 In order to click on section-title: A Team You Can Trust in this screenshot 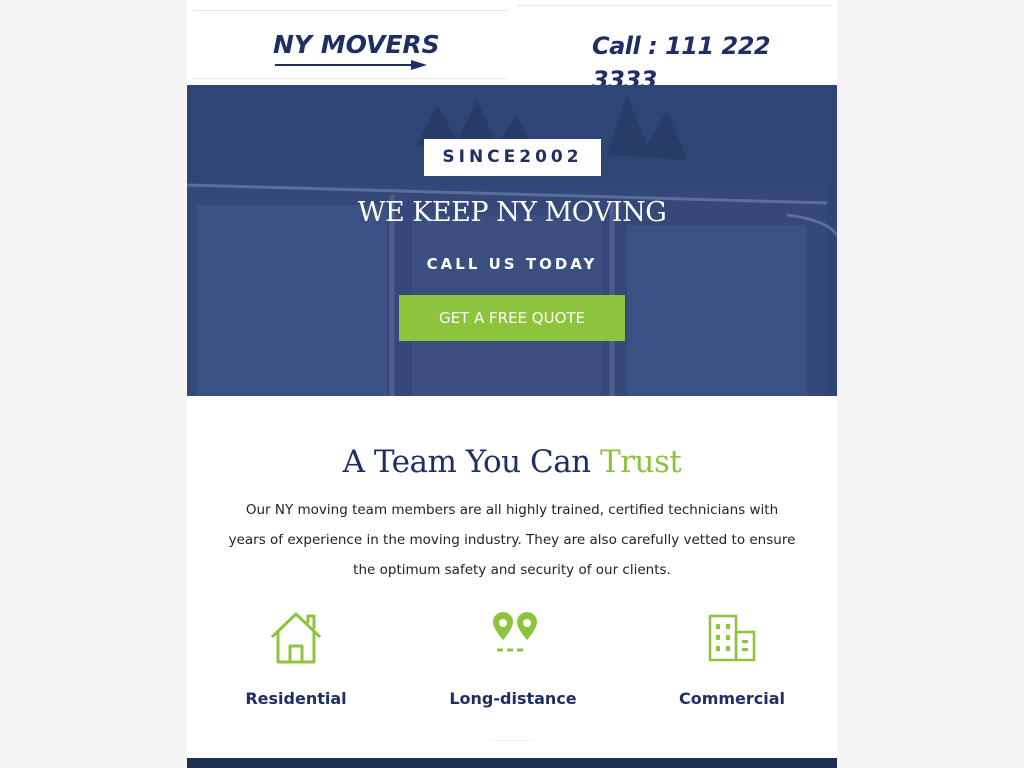, I will do `click(512, 462)`.